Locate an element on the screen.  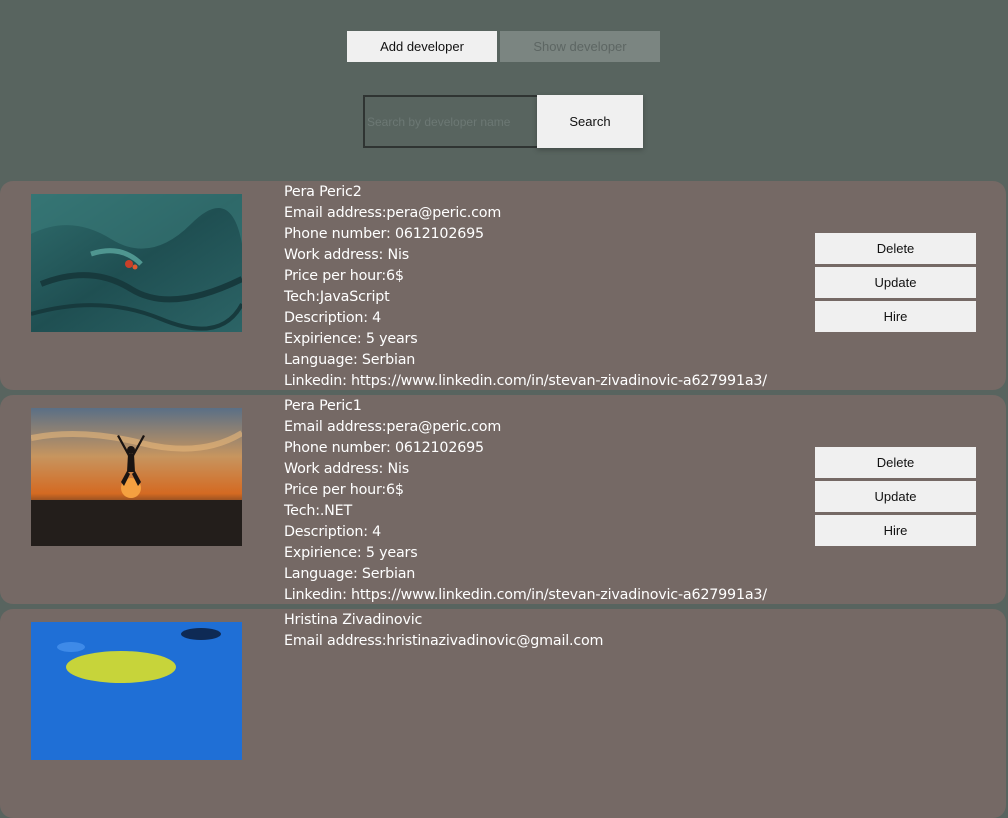
search-input is located at coordinates (450, 121).